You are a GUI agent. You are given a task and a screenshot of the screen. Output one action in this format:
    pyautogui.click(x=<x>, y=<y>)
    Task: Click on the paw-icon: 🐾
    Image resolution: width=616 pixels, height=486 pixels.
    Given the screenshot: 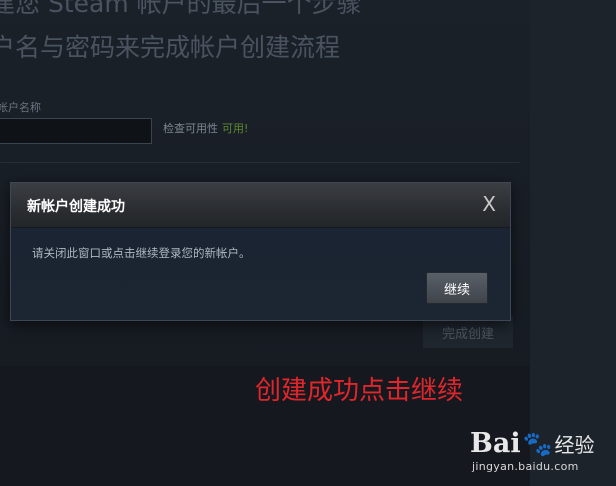 What is the action you would take?
    pyautogui.click(x=537, y=443)
    